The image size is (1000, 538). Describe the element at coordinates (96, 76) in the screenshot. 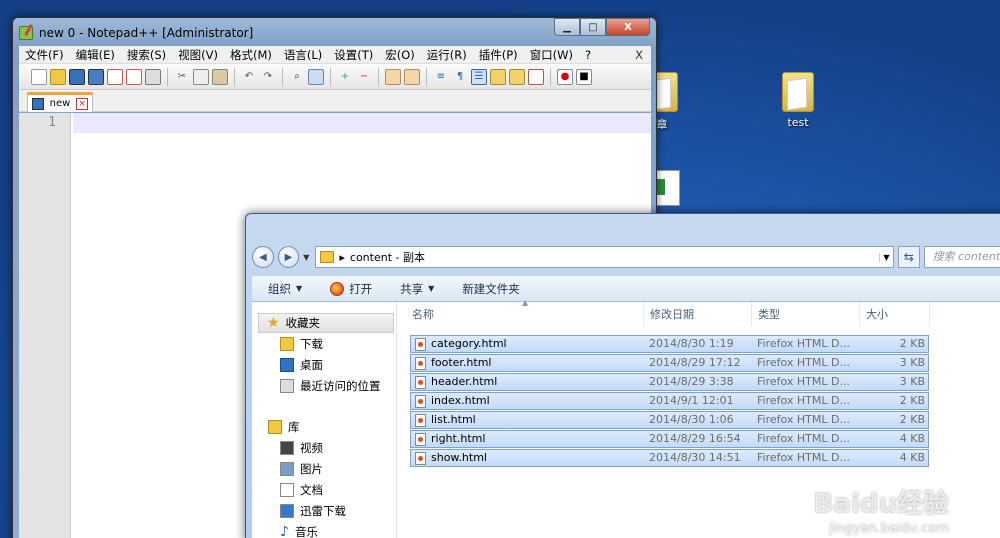

I see `save-all-icon` at that location.